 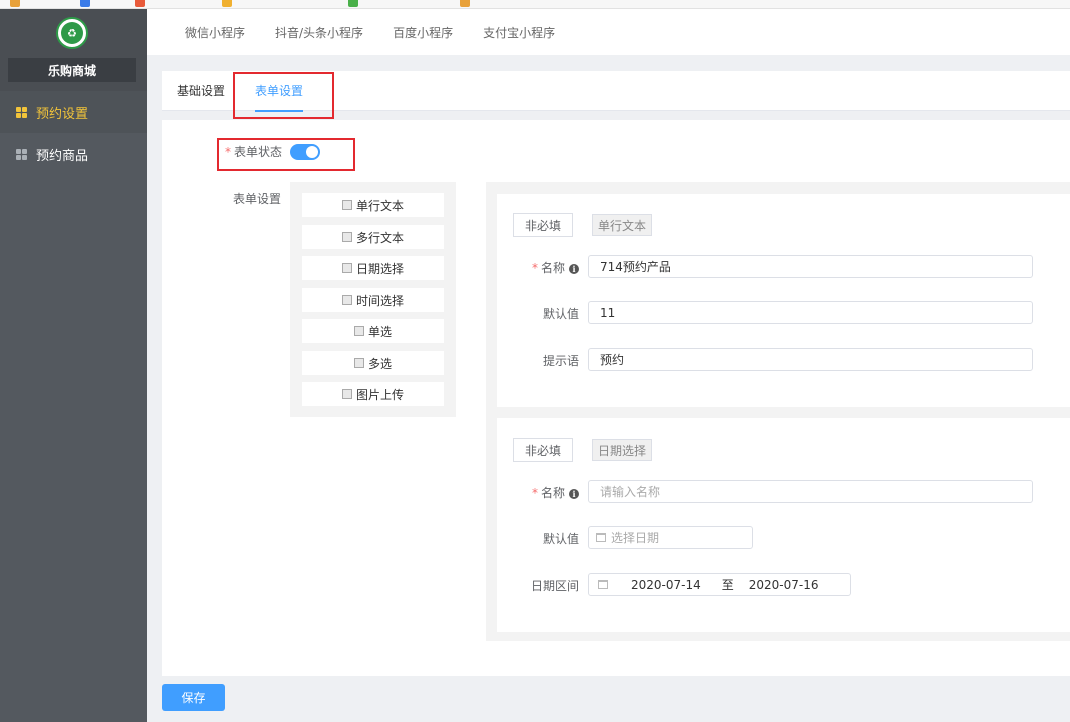 I want to click on field-type-tag: 单行文本, so click(x=622, y=225).